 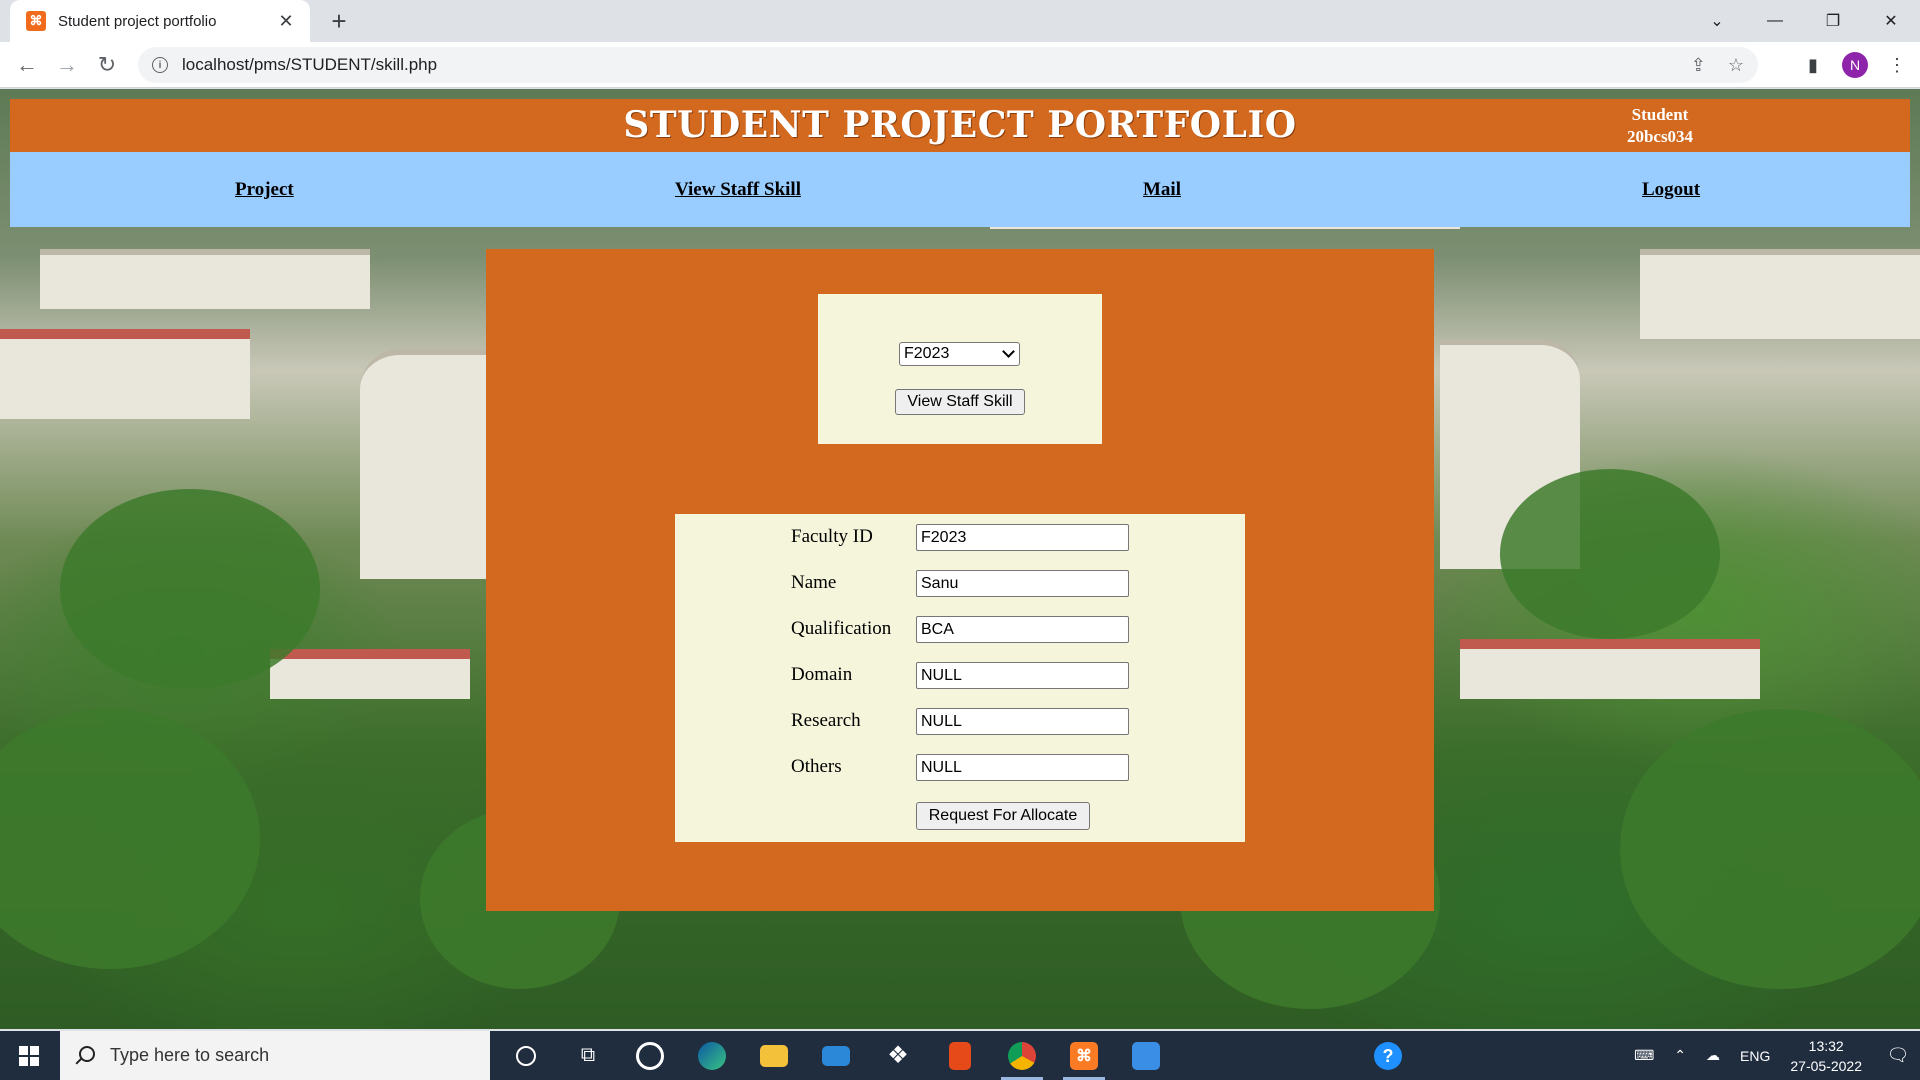 What do you see at coordinates (826, 720) in the screenshot?
I see `research-label: Research` at bounding box center [826, 720].